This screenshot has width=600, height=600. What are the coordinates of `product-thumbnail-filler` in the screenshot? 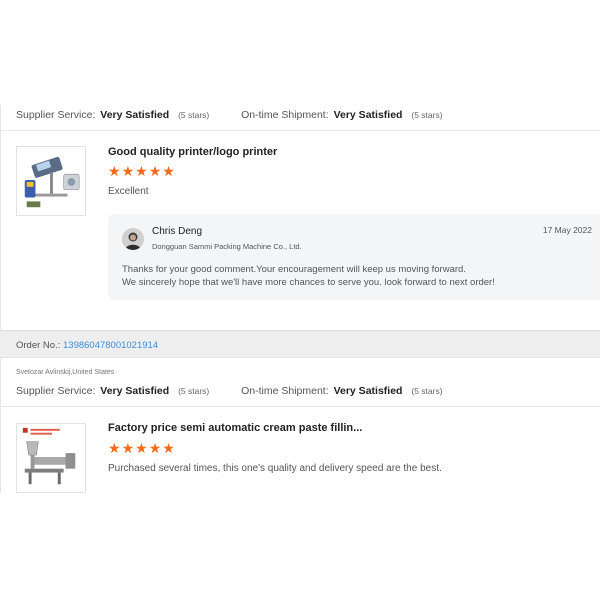 It's located at (51, 458).